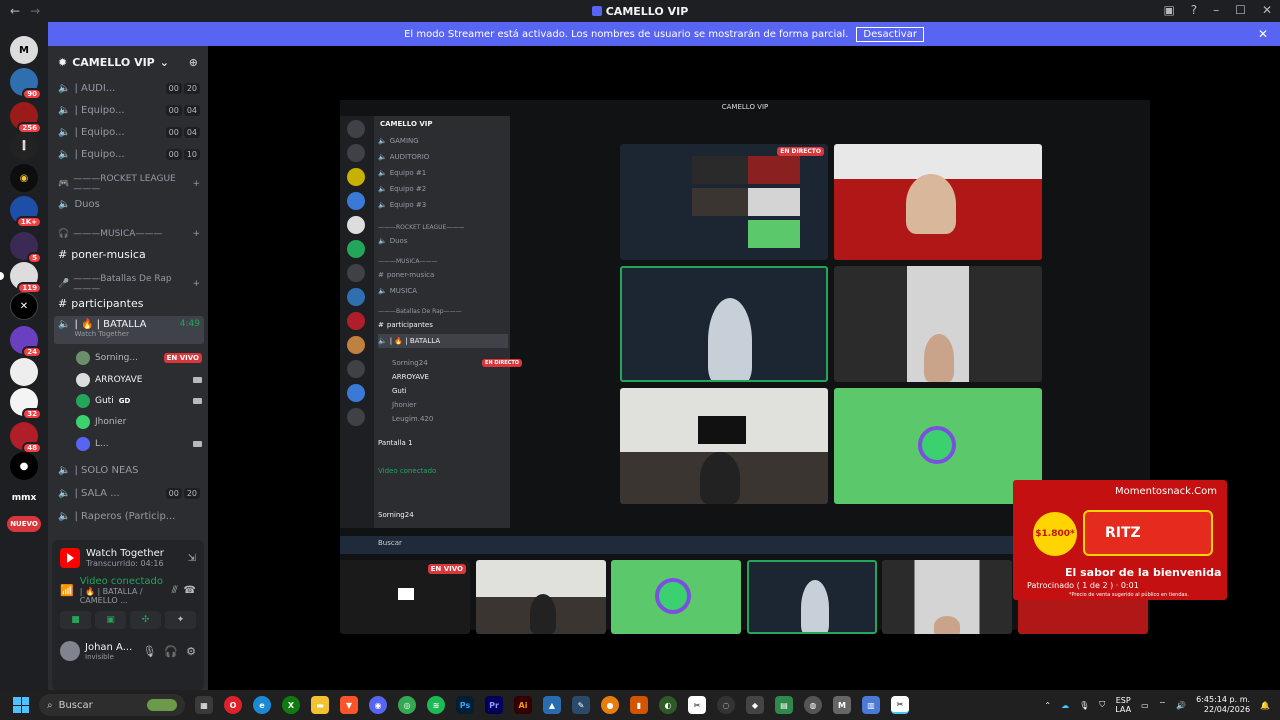  What do you see at coordinates (1265, 705) in the screenshot?
I see `notifications-icon: 🔔` at bounding box center [1265, 705].